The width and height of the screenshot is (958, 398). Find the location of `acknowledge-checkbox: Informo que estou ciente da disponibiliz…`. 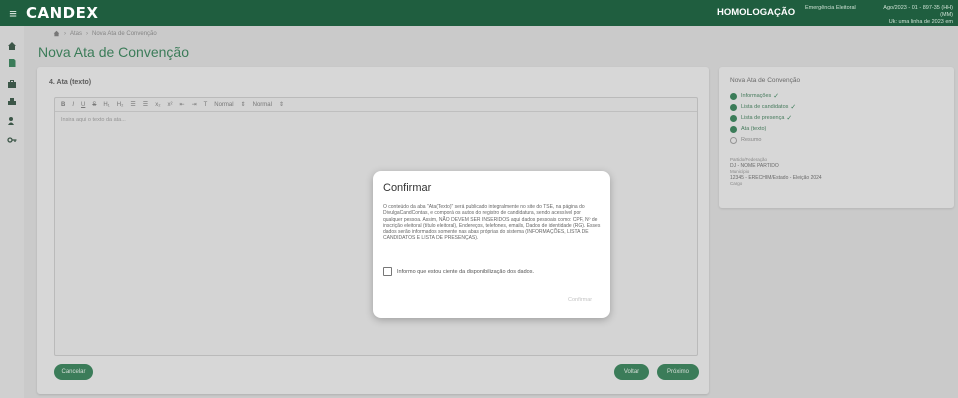

acknowledge-checkbox: Informo que estou ciente da disponibiliz… is located at coordinates (458, 271).